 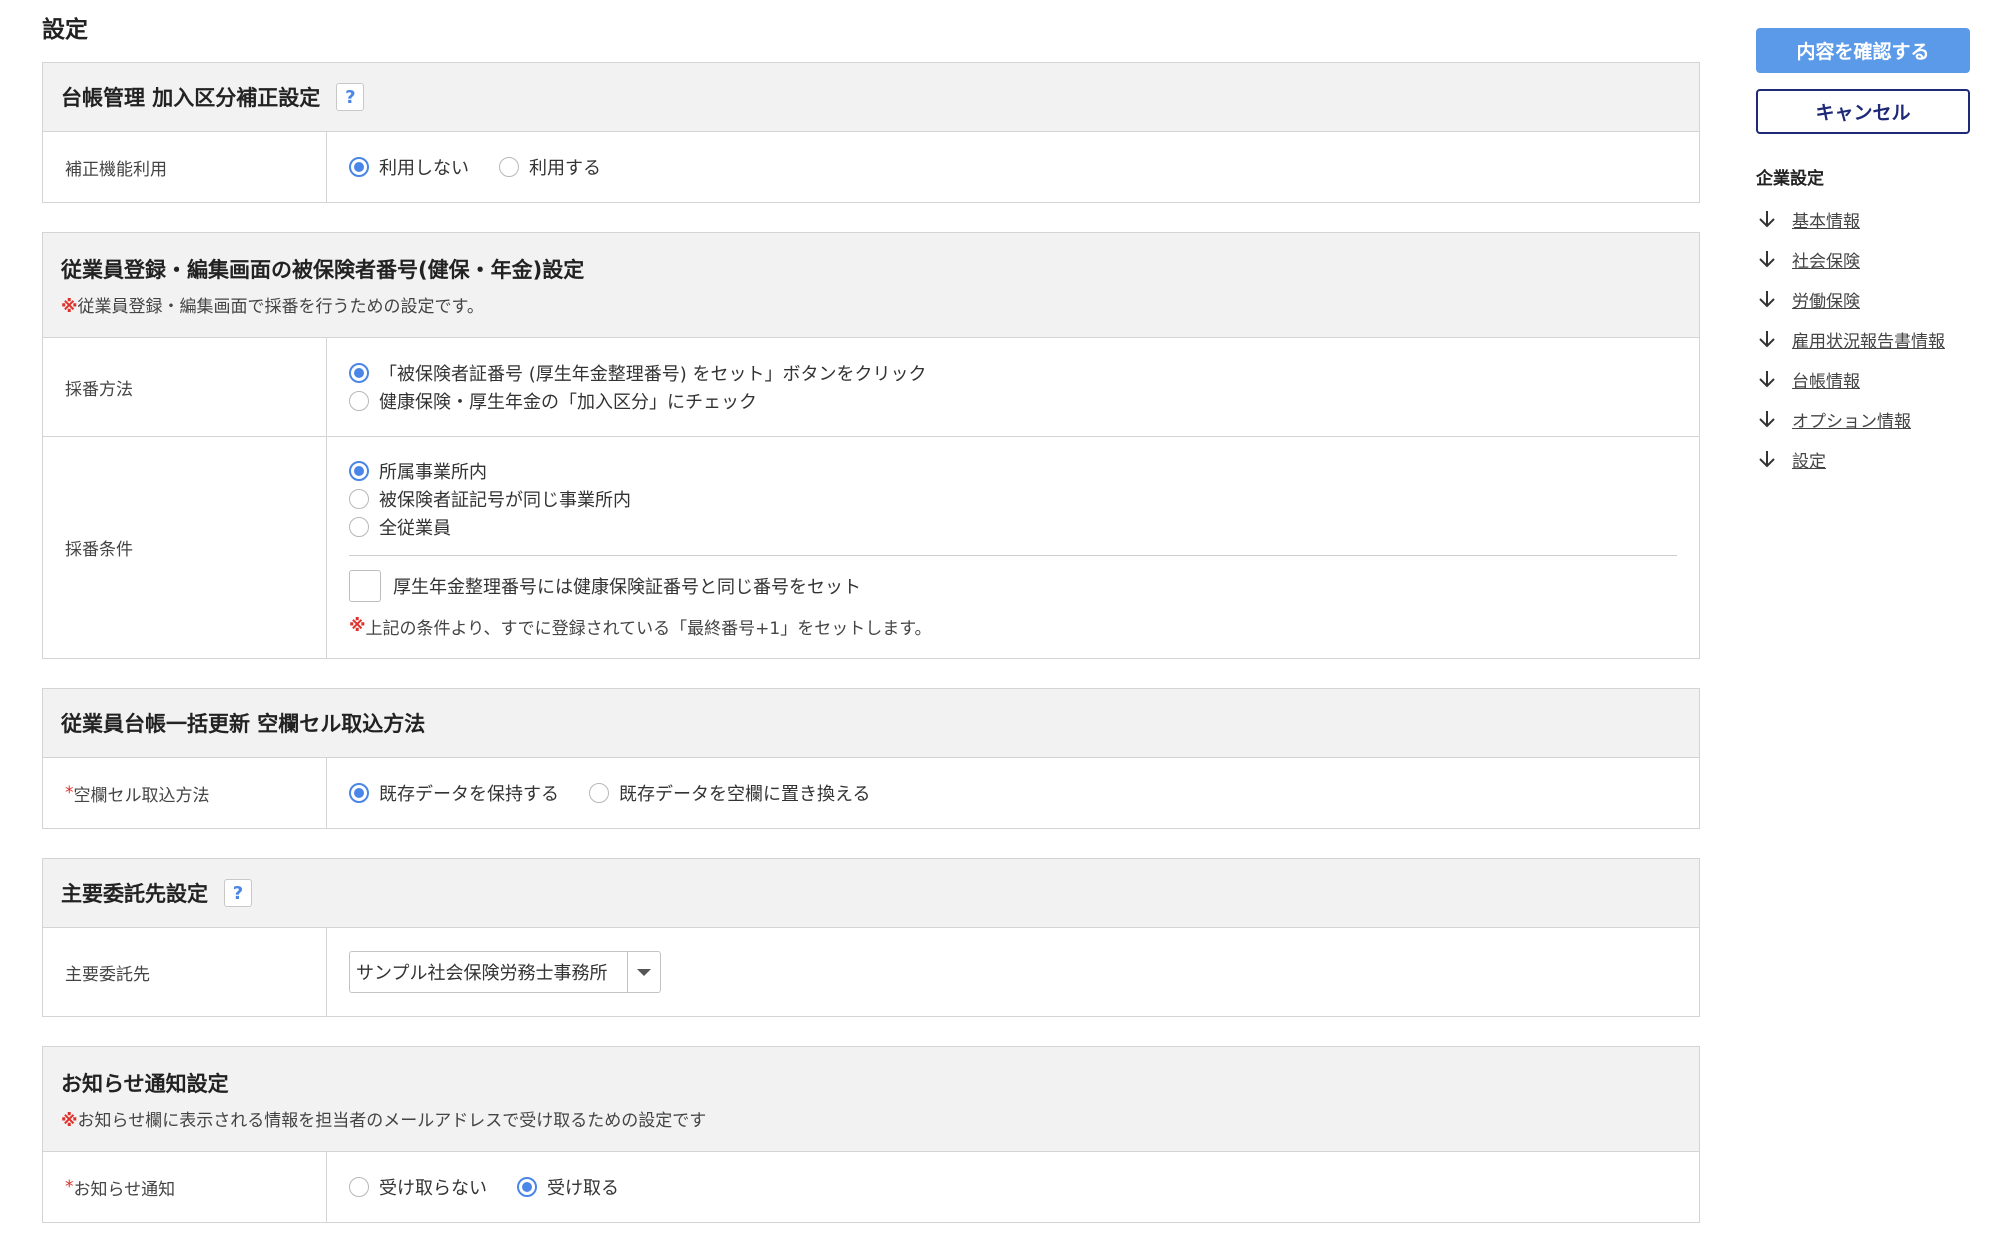 What do you see at coordinates (1826, 379) in the screenshot?
I see `nav-link: 台帳情報` at bounding box center [1826, 379].